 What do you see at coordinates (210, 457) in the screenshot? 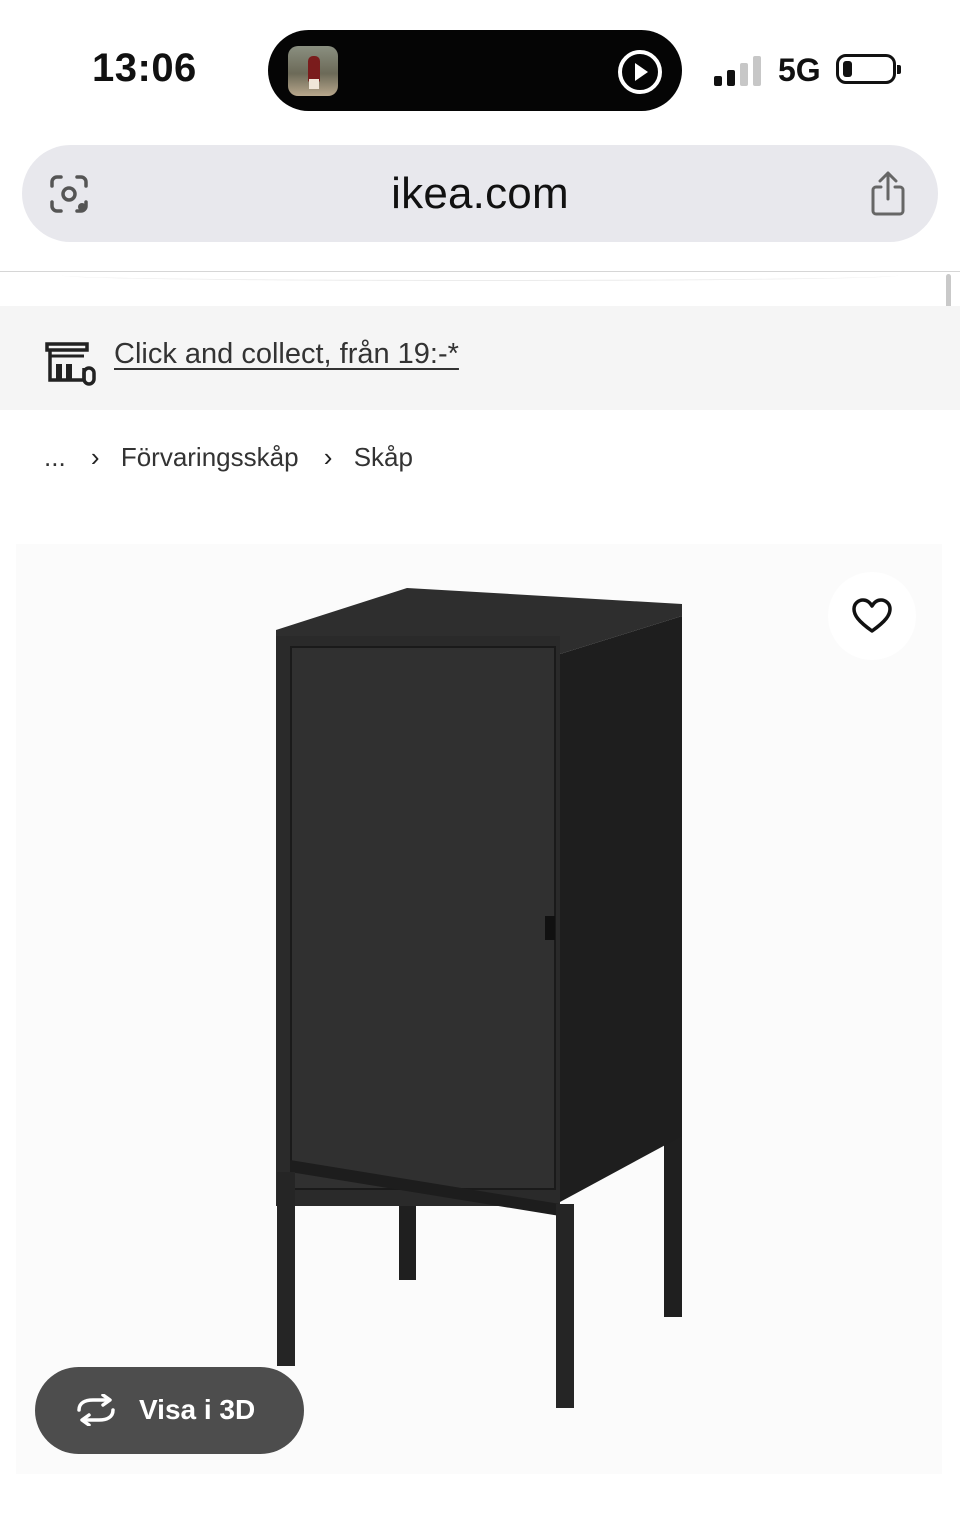
I see `breadcrumb-item-forvaringsskap: Förvaringsskåp` at bounding box center [210, 457].